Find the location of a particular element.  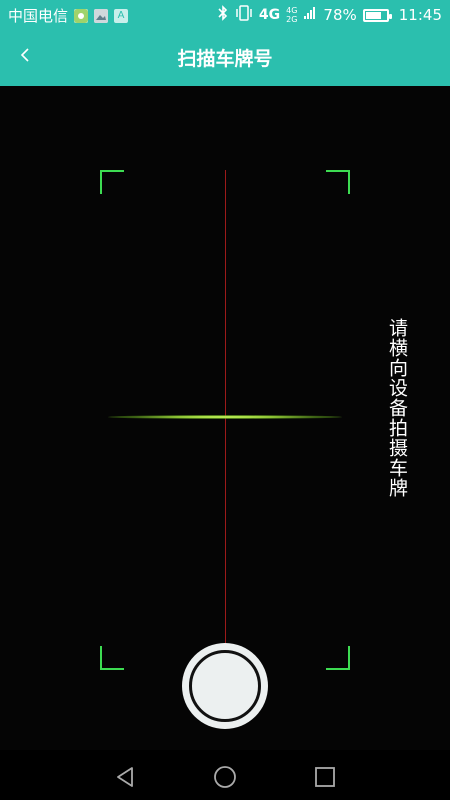

center-guide-line is located at coordinates (225, 420).